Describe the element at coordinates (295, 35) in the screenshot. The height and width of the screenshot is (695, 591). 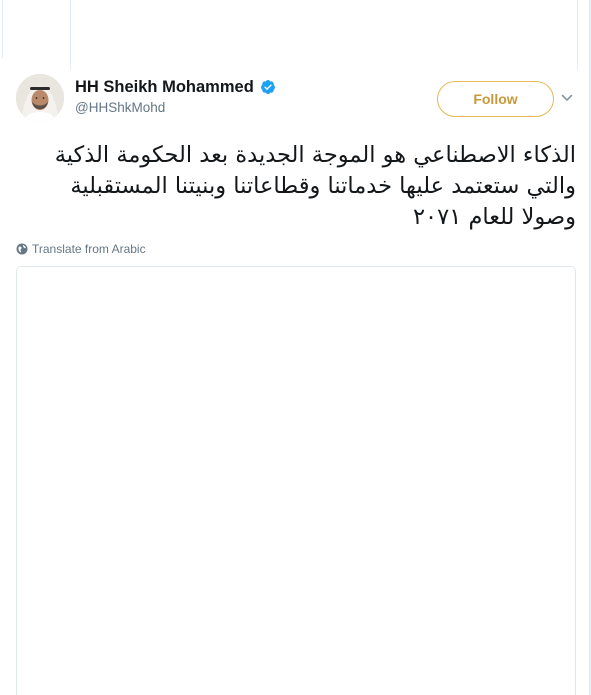
I see `previous-card-frame` at that location.